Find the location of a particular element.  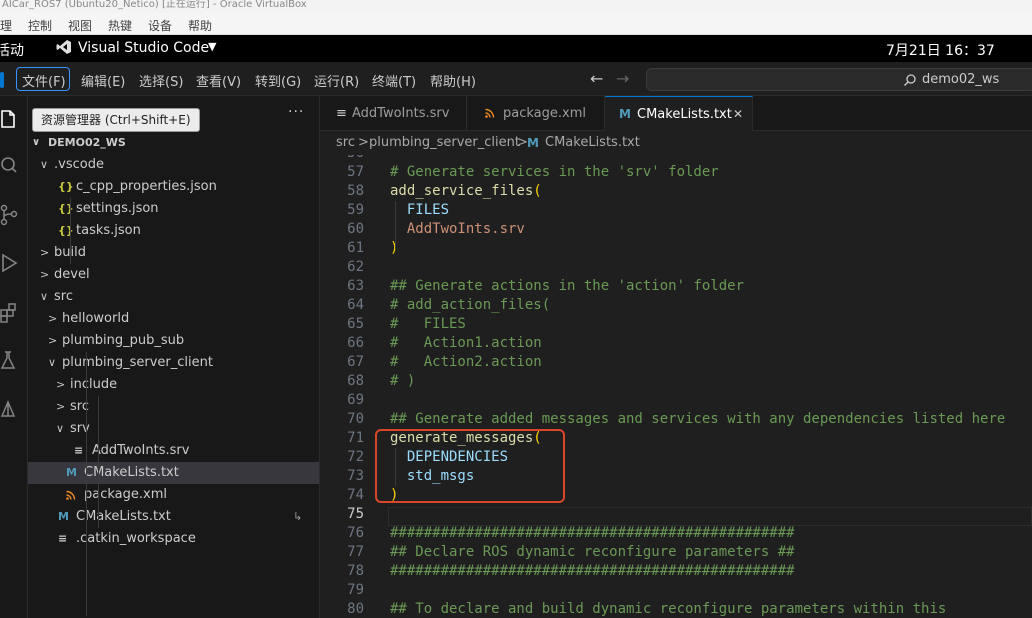

tree-item: ∨ plumbing_server_client is located at coordinates (173, 363).